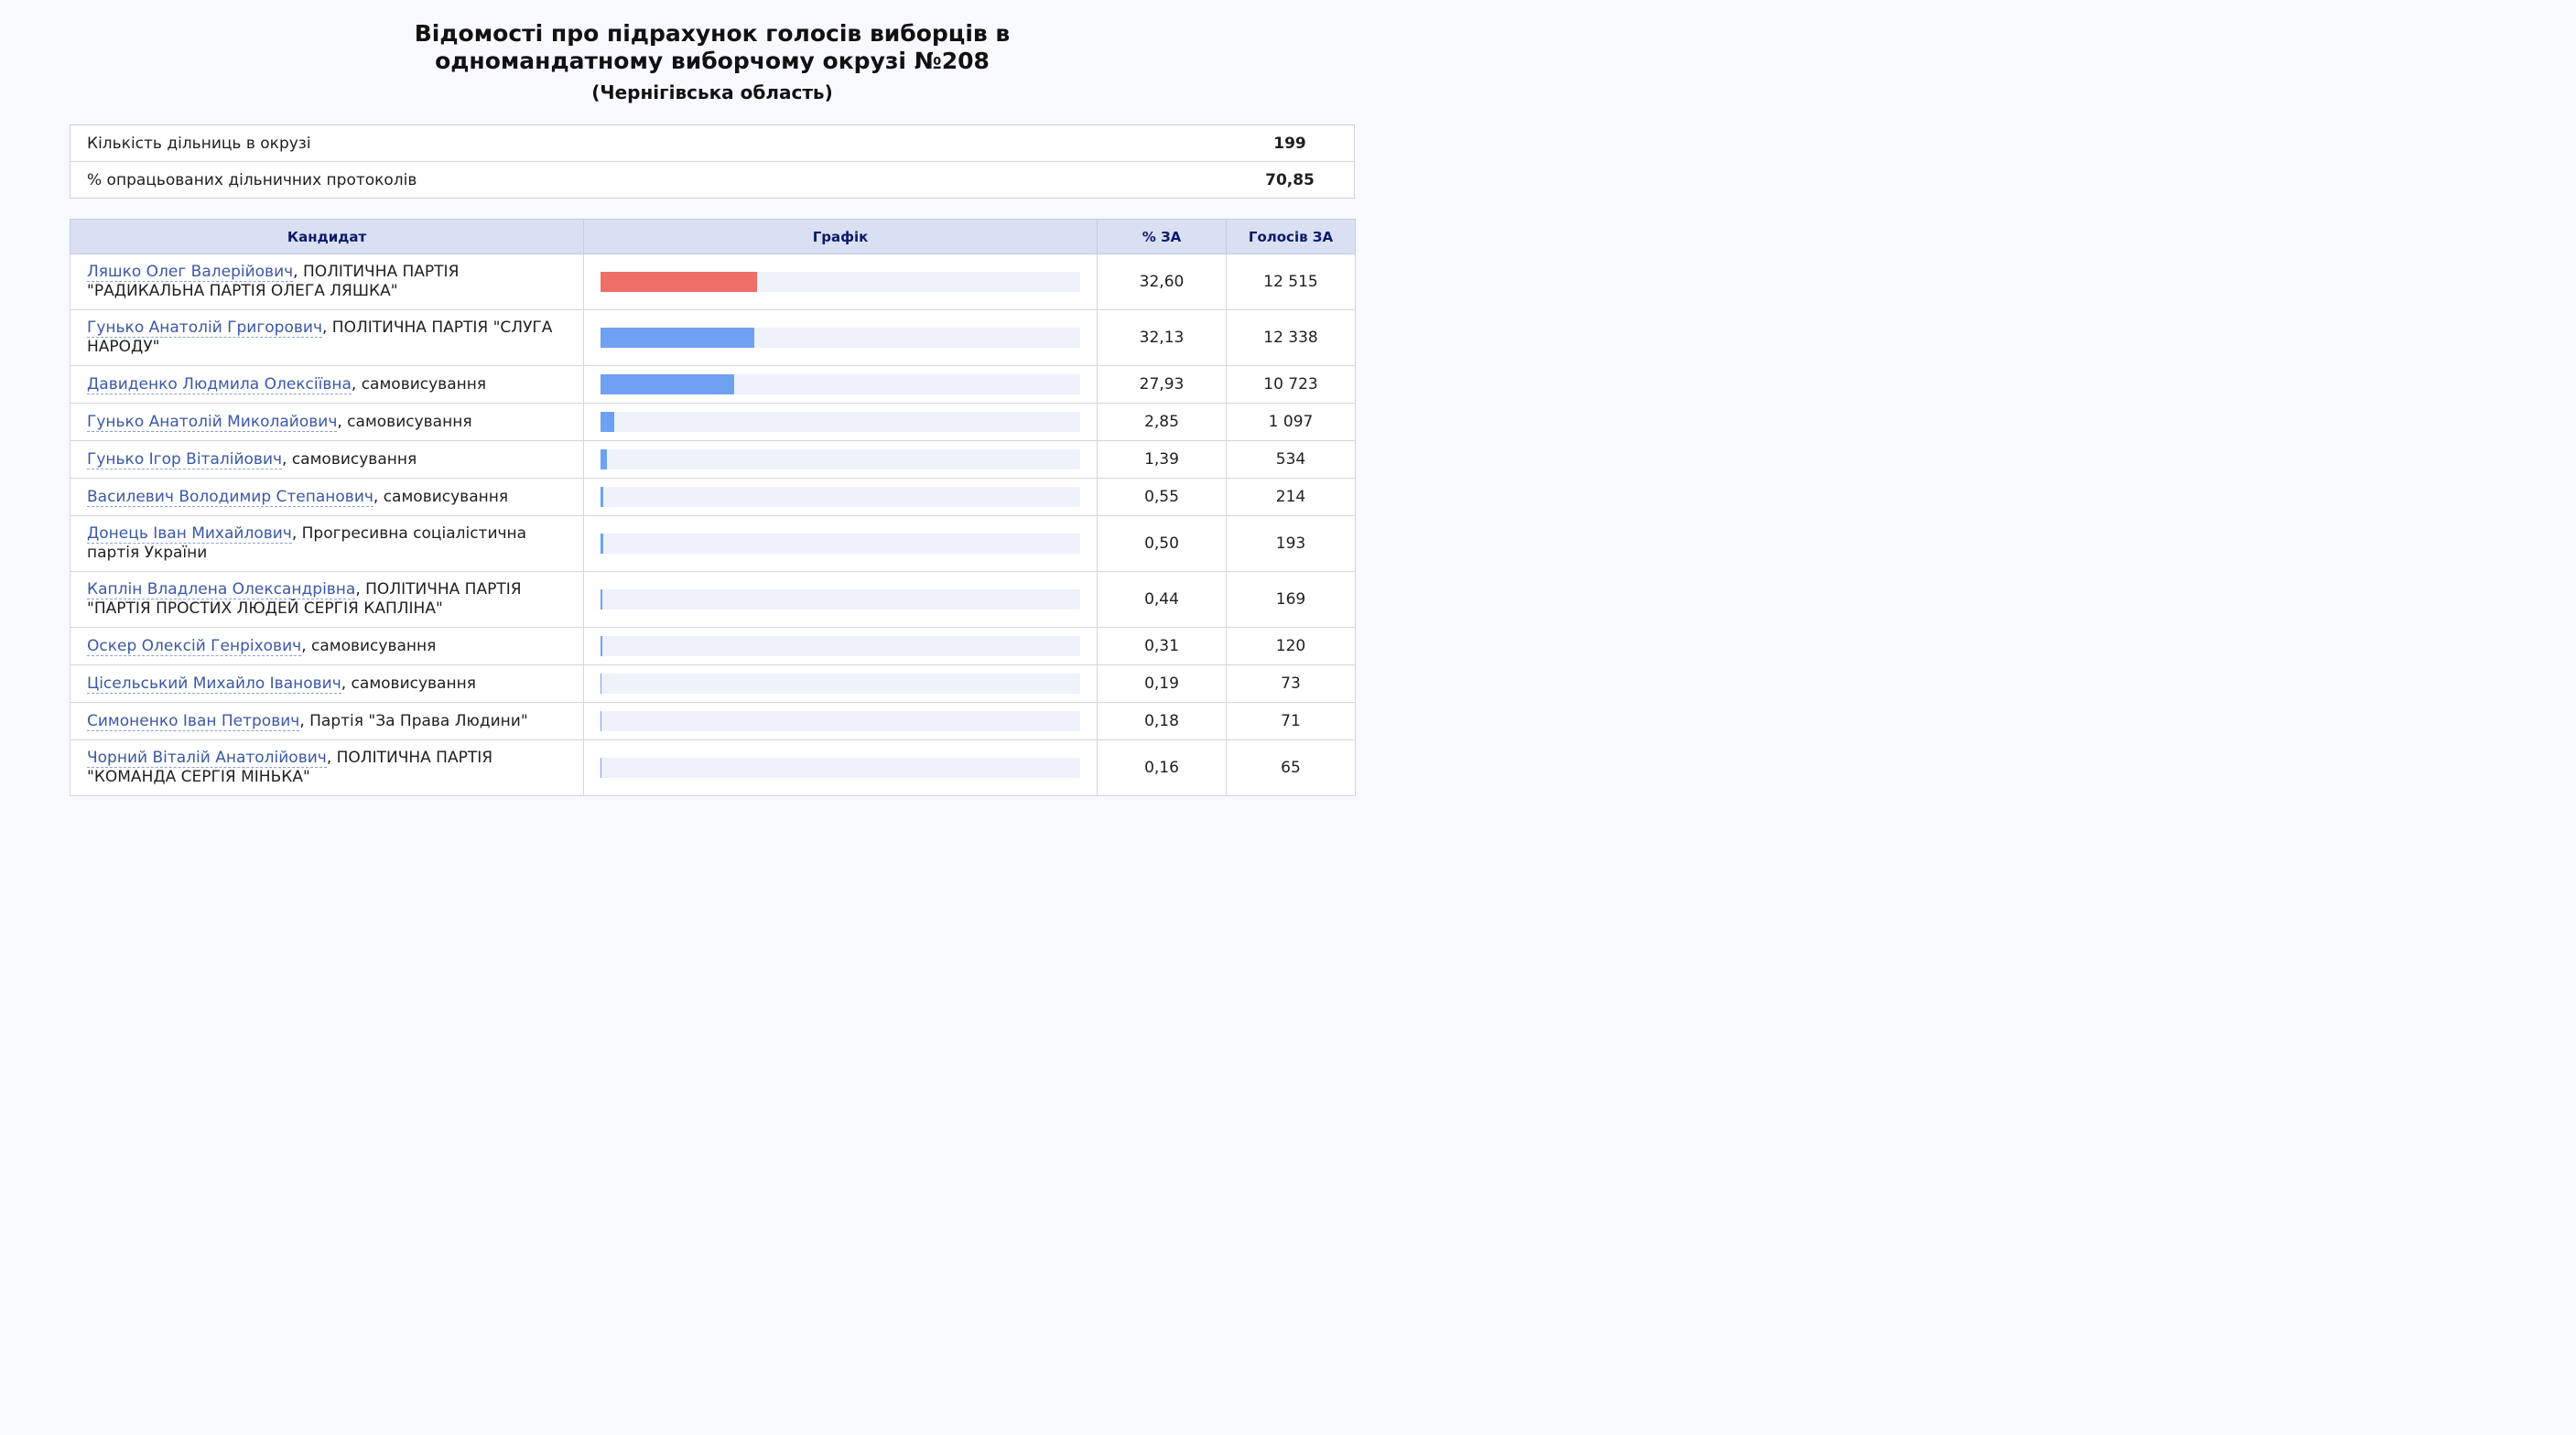 This screenshot has height=1435, width=2576. I want to click on candidate-name-link: Давиденко Людмила Олексіївна, so click(220, 384).